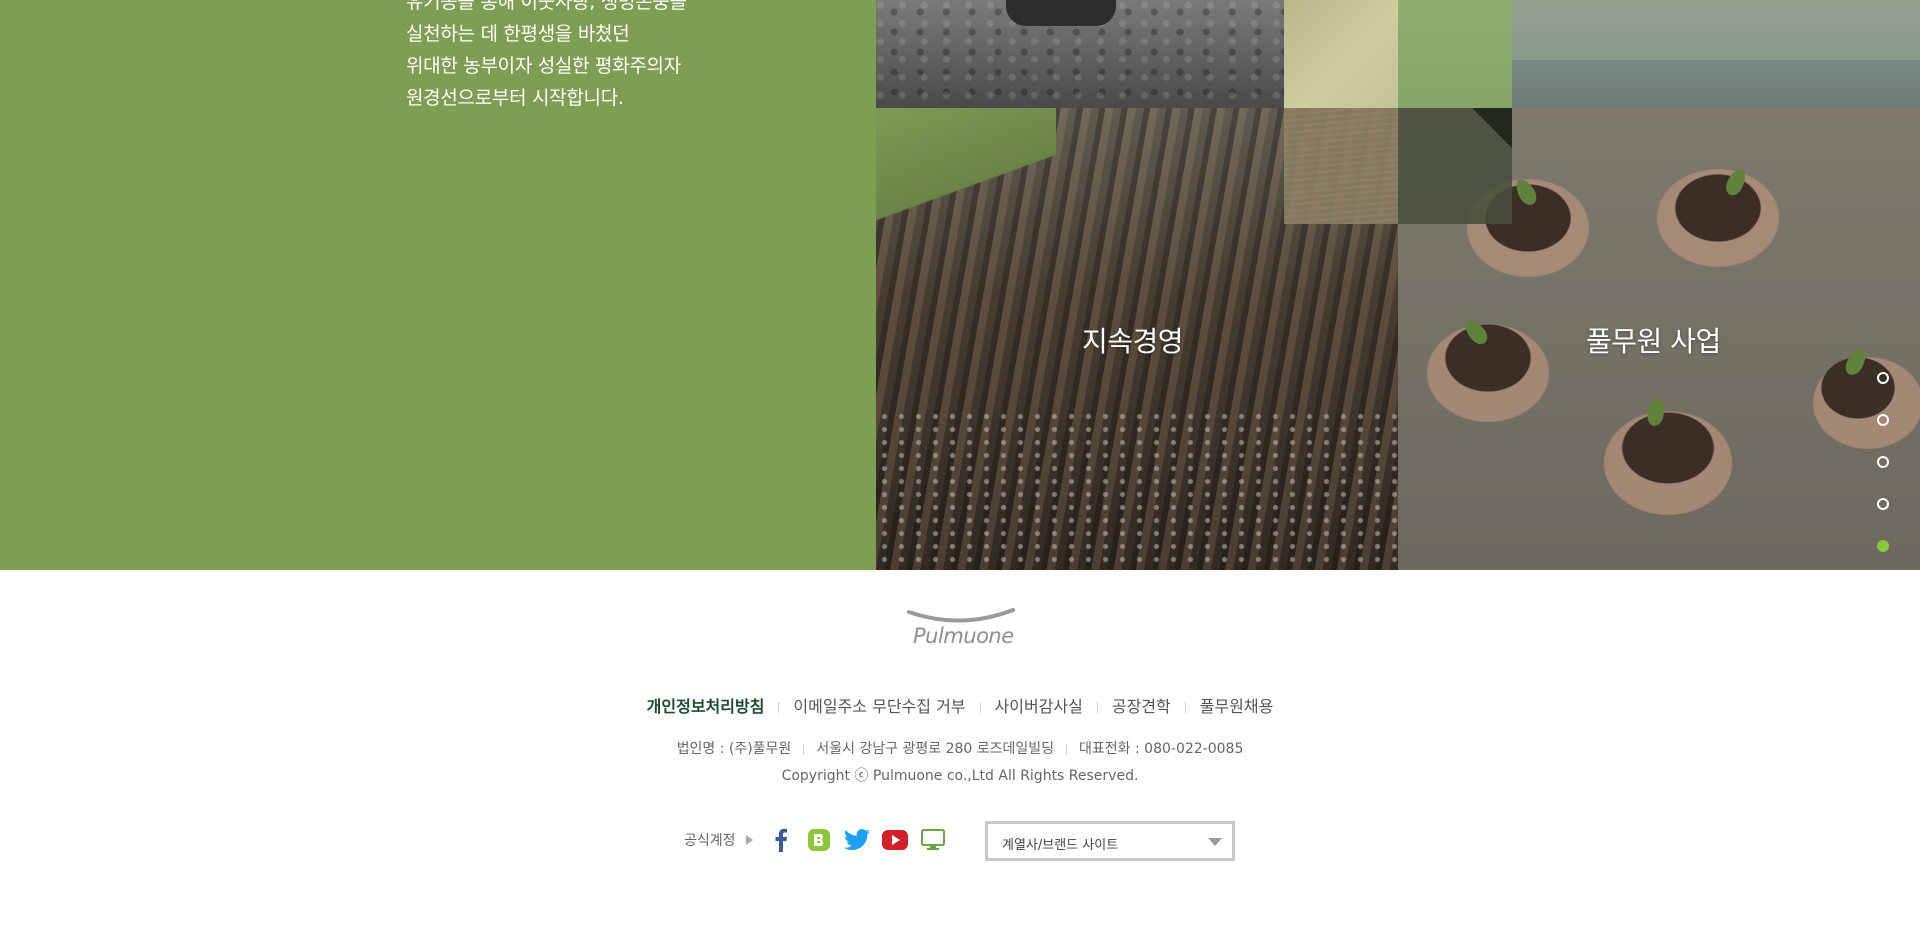 Image resolution: width=1920 pixels, height=925 pixels. Describe the element at coordinates (1060, 845) in the screenshot. I see `family-site-select-value: 계열사/브랜드 사이트` at that location.